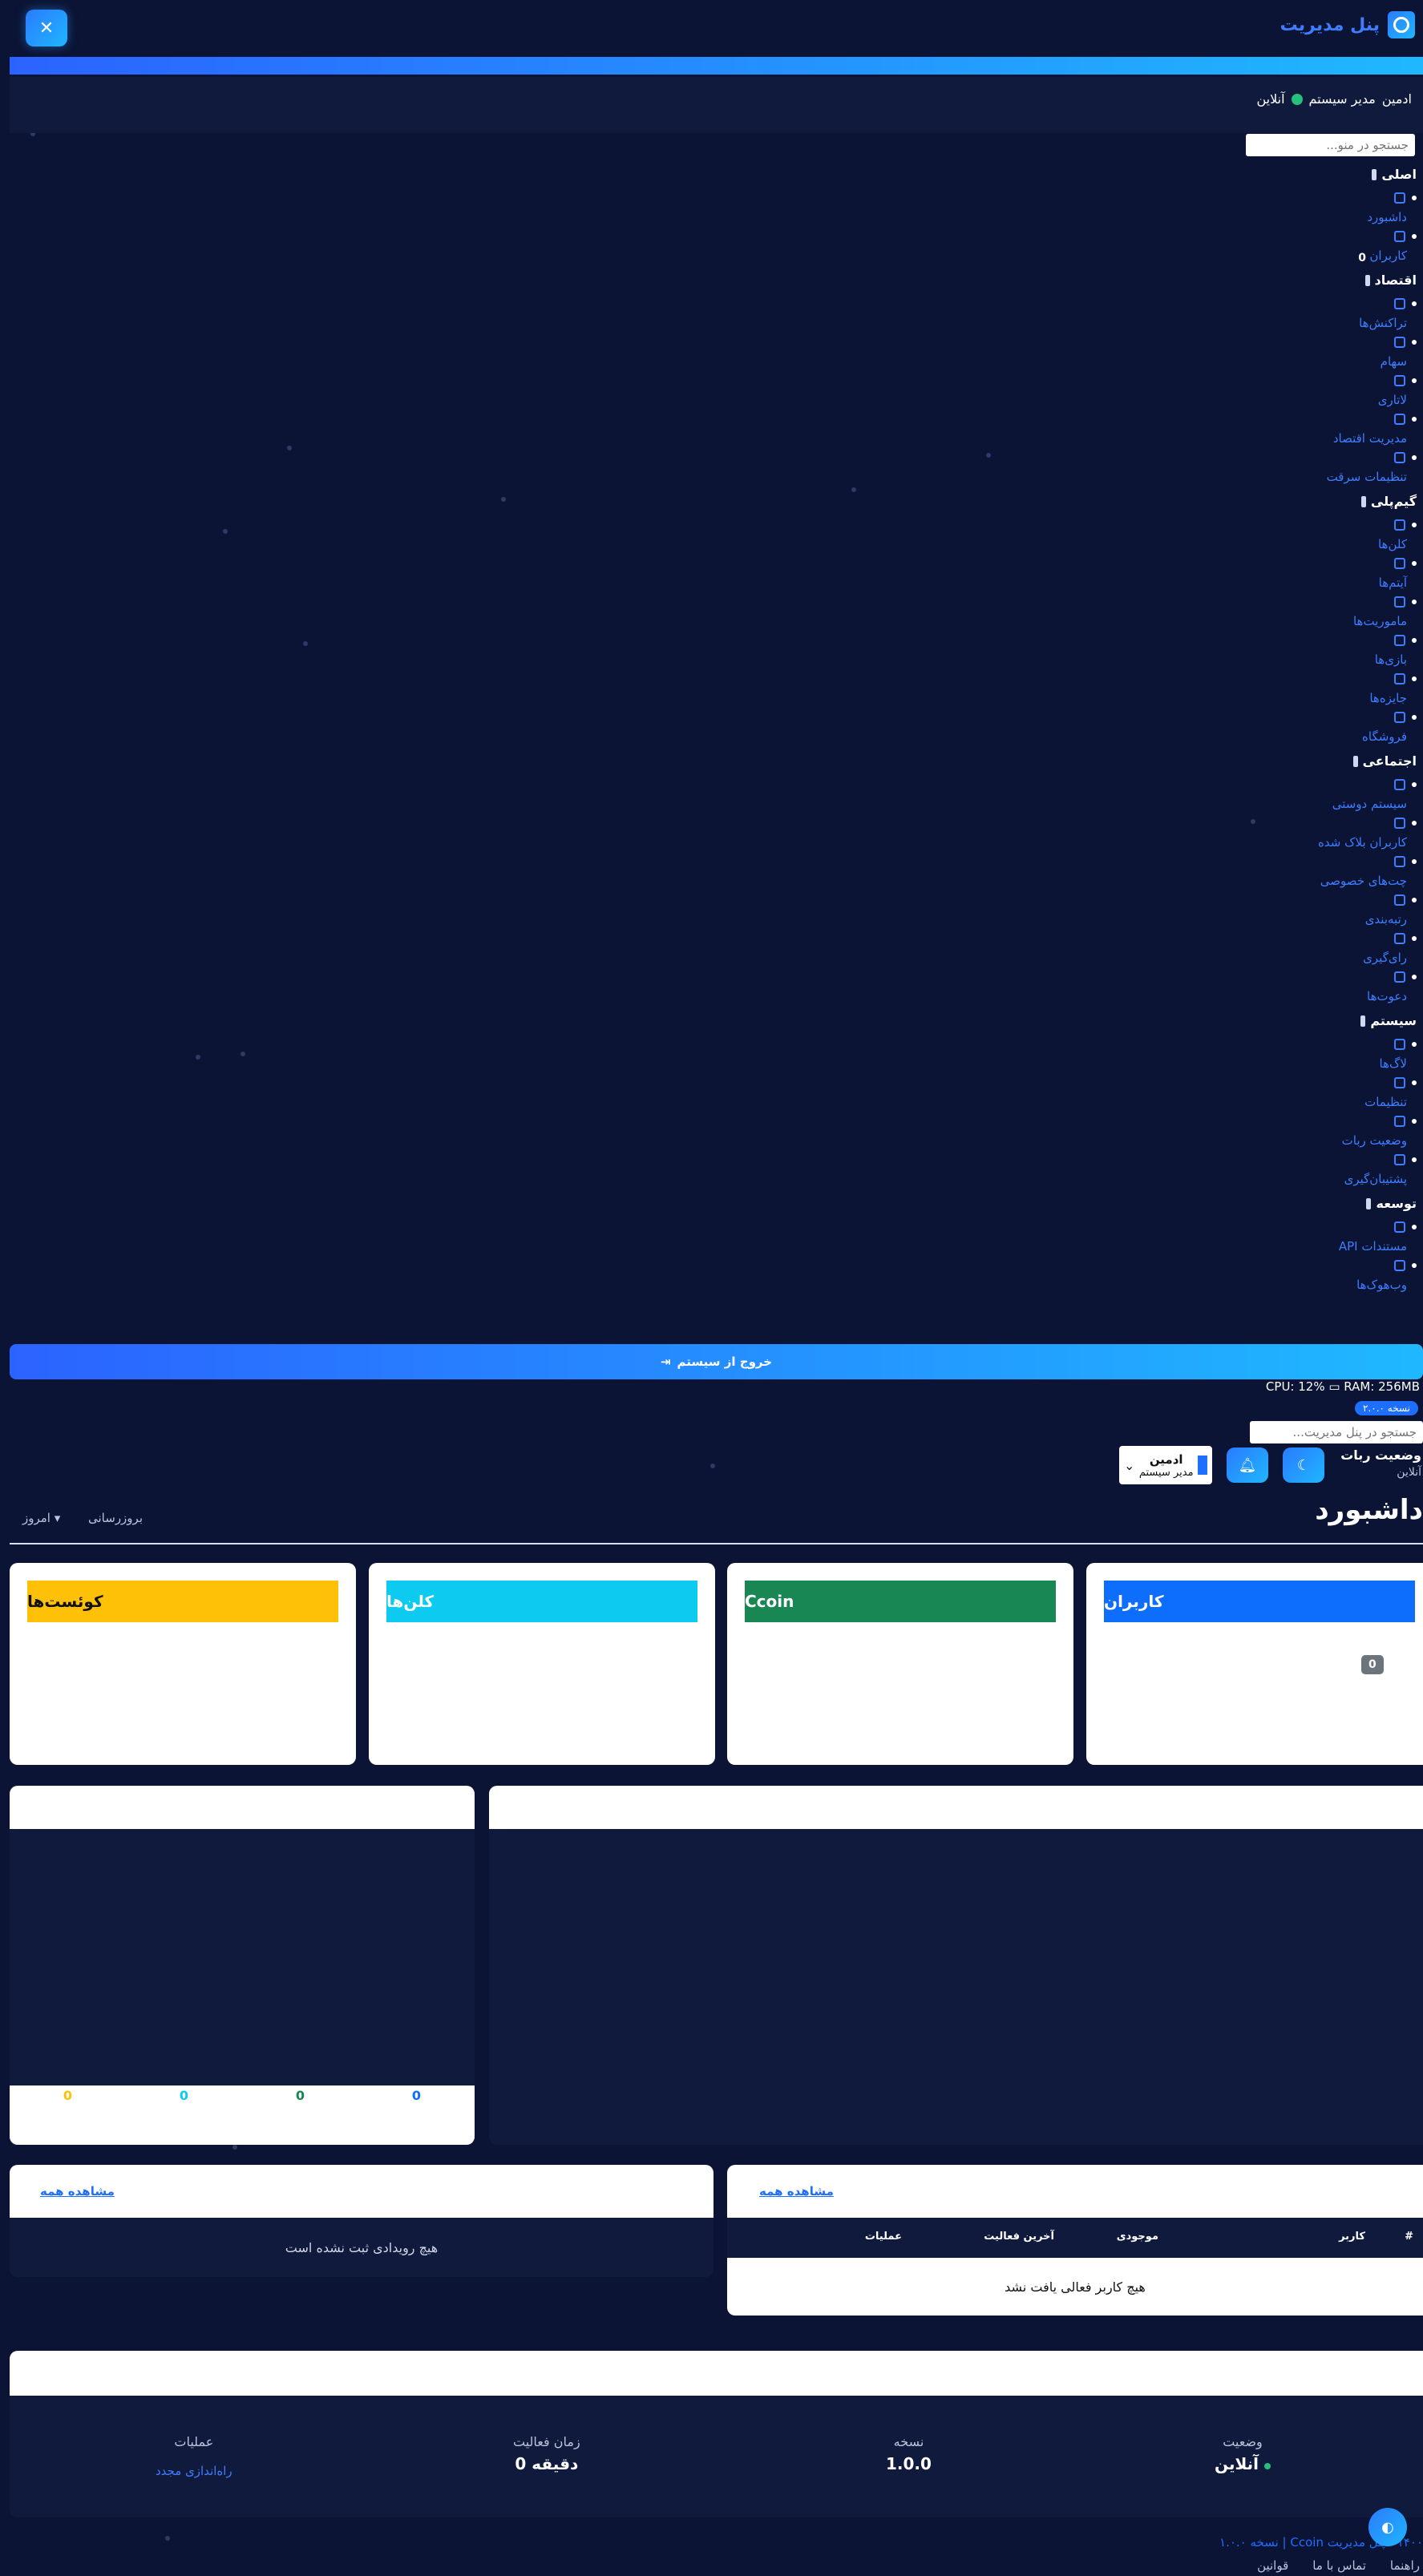  What do you see at coordinates (1362, 842) in the screenshot?
I see `sidebar-item-3-1: کاربران بلاک شده` at bounding box center [1362, 842].